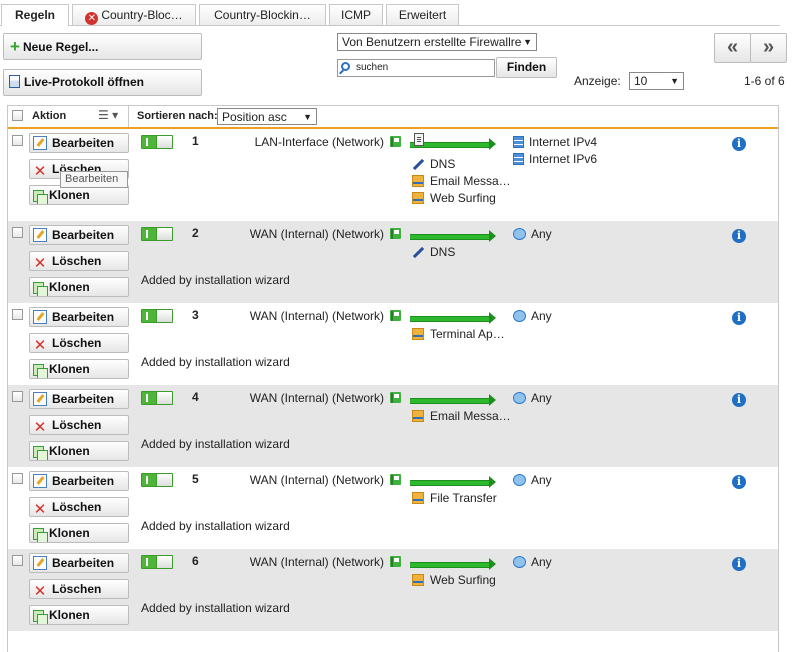  What do you see at coordinates (432, 42) in the screenshot?
I see `rule-filter-value: Von Benutzern erstellte Firewallre` at bounding box center [432, 42].